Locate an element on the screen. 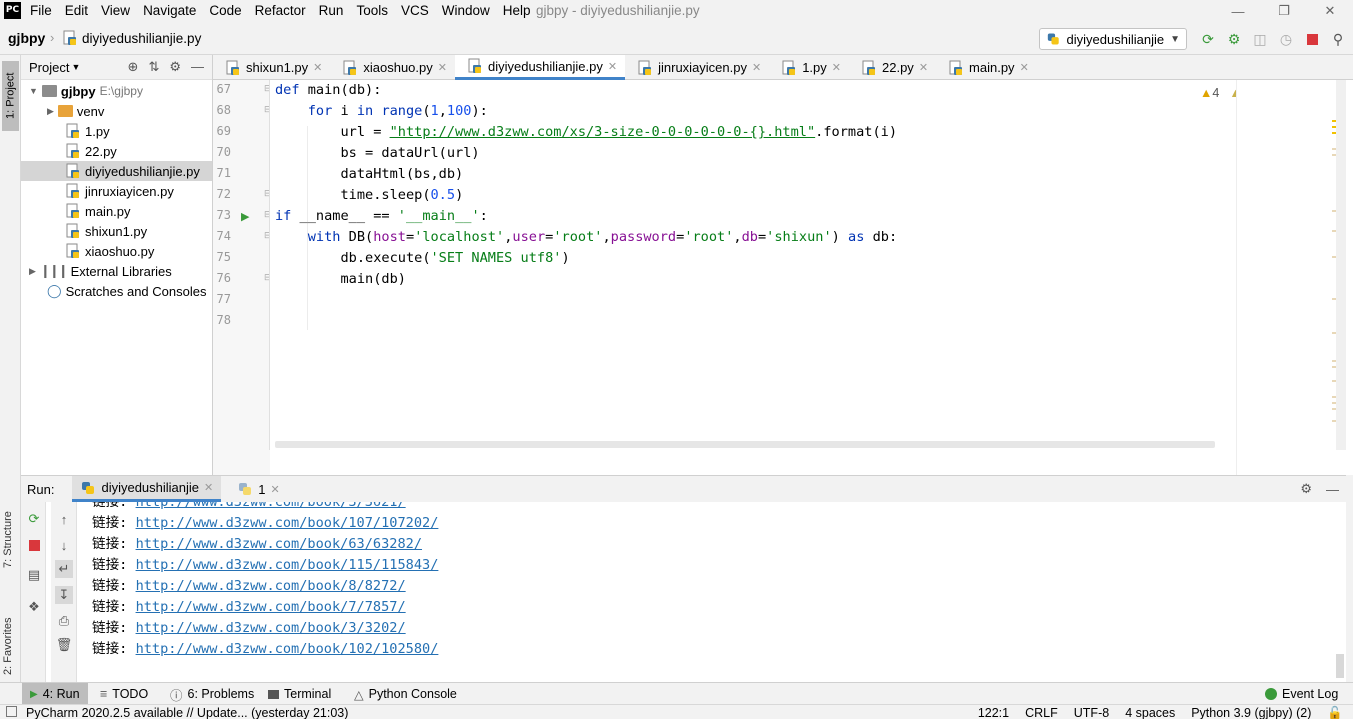 This screenshot has width=1353, height=719. trash-icon: 🗑 is located at coordinates (64, 645).